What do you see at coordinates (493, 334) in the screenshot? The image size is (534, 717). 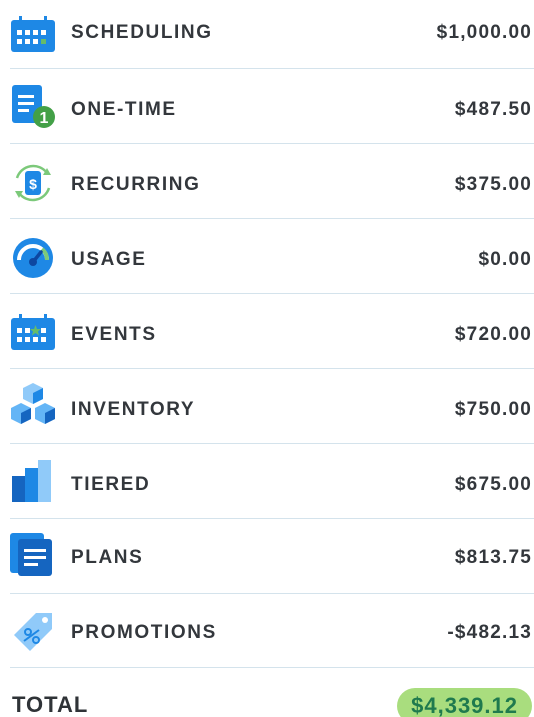 I see `line-item-amount: $720.00` at bounding box center [493, 334].